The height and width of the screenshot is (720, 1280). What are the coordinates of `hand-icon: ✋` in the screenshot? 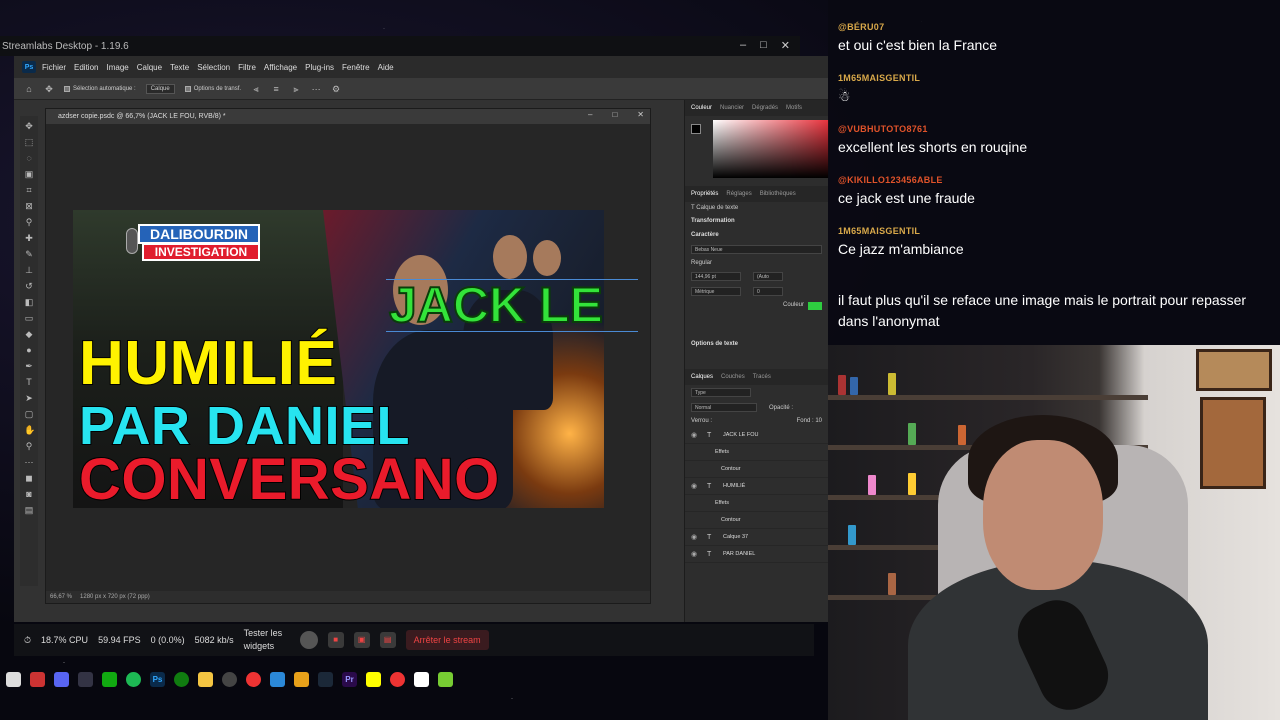 It's located at (29, 430).